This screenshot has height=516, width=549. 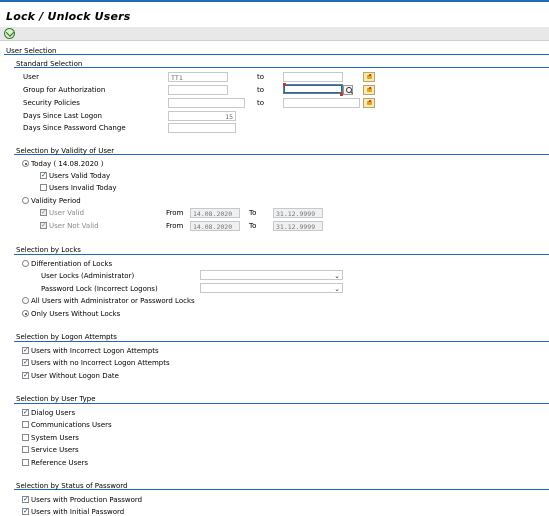 I want to click on user-from-field: TT1, so click(x=198, y=77).